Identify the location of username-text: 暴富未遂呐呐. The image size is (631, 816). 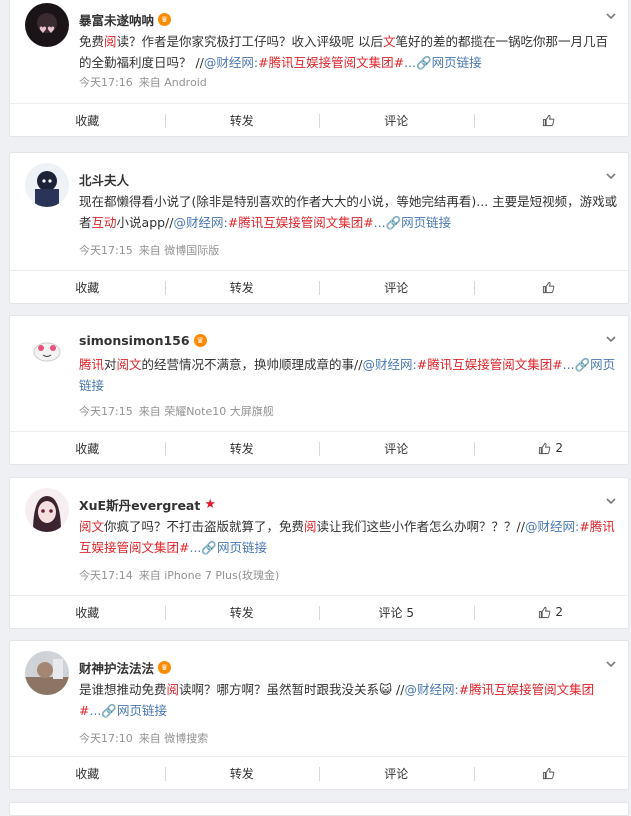
(116, 19).